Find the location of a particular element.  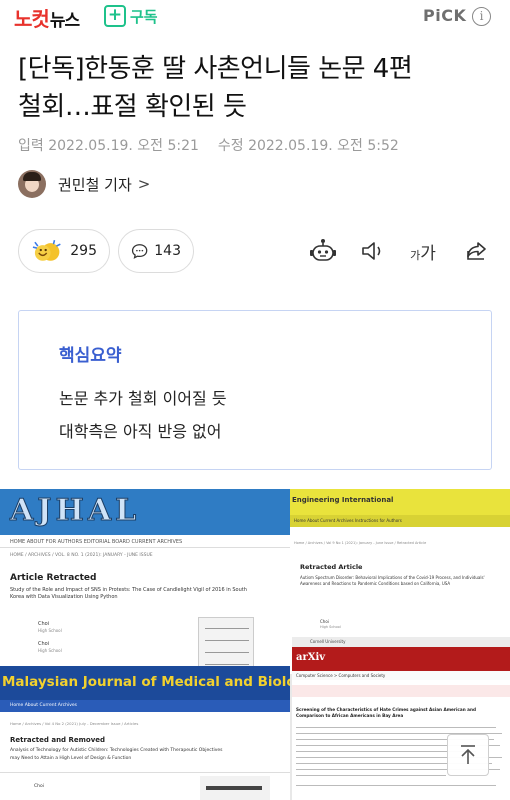

ajhal-author-2-school: High School is located at coordinates (50, 650).